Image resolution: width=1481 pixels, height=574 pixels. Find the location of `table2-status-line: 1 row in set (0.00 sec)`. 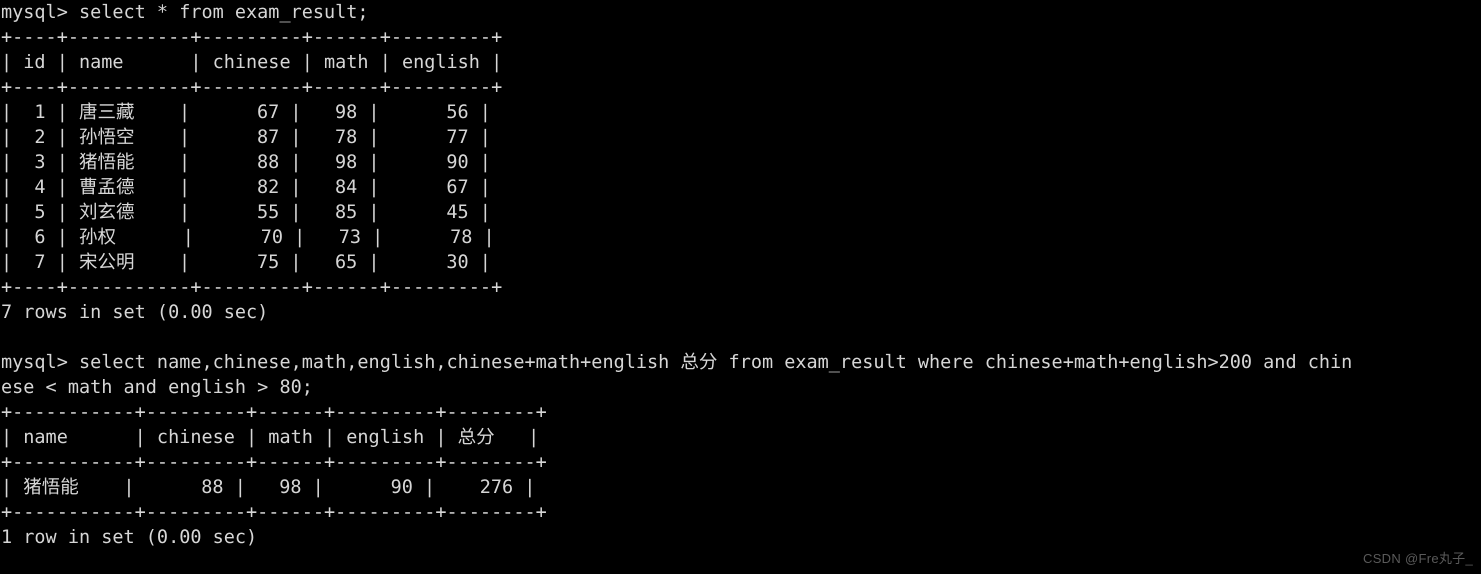

table2-status-line: 1 row in set (0.00 sec) is located at coordinates (129, 537).